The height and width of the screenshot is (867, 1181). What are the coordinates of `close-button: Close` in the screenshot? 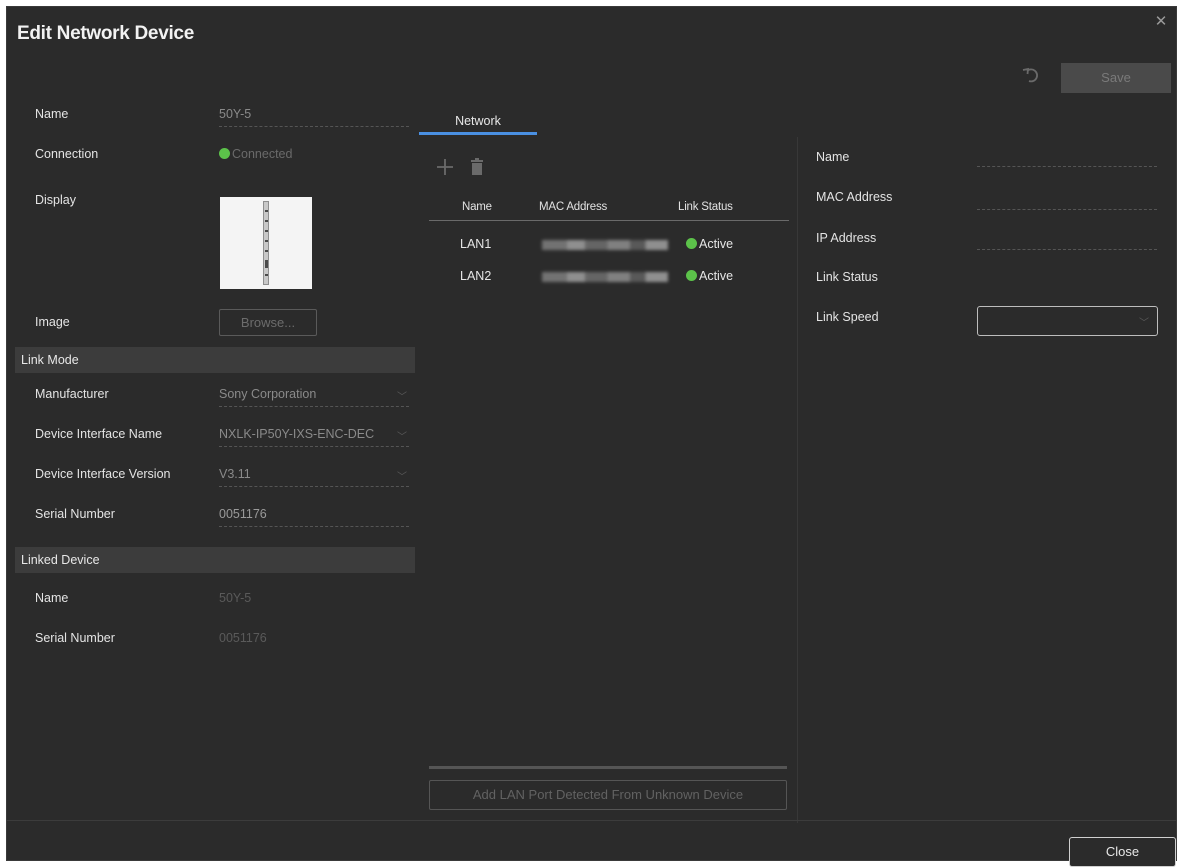 It's located at (1122, 852).